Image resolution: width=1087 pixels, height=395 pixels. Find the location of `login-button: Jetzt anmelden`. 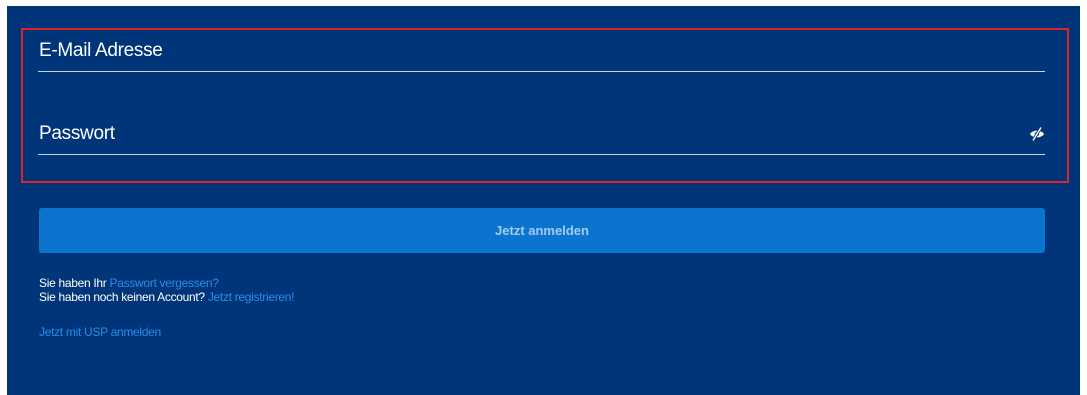

login-button: Jetzt anmelden is located at coordinates (542, 230).